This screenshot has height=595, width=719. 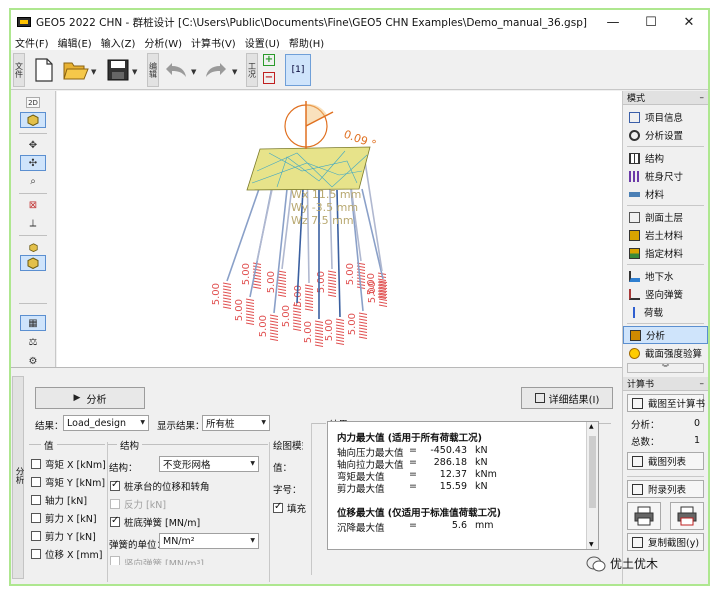 What do you see at coordinates (665, 353) in the screenshot?
I see `sidebar-item-section-check: 截面强度验算` at bounding box center [665, 353].